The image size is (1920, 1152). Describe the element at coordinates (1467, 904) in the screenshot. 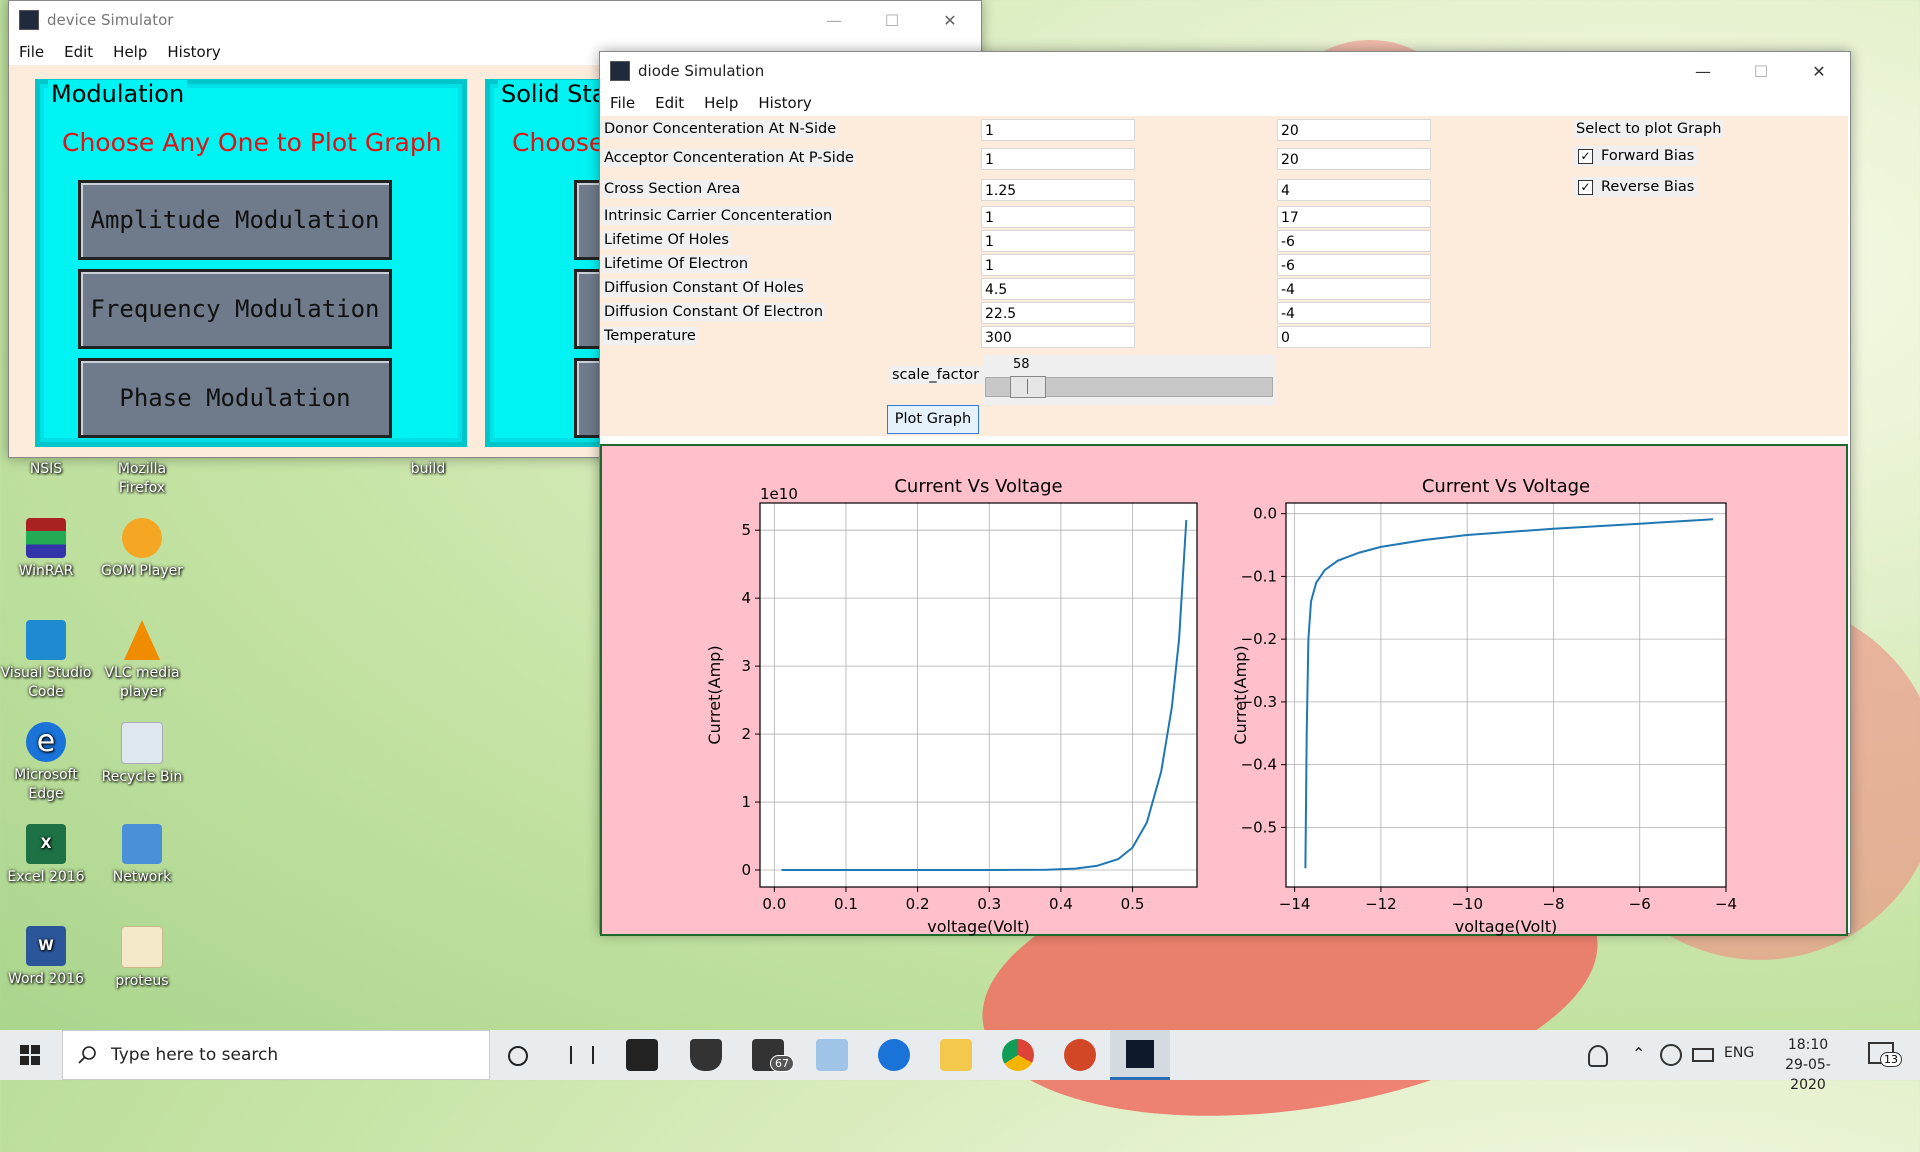

I see `x-tick-label: −10` at that location.